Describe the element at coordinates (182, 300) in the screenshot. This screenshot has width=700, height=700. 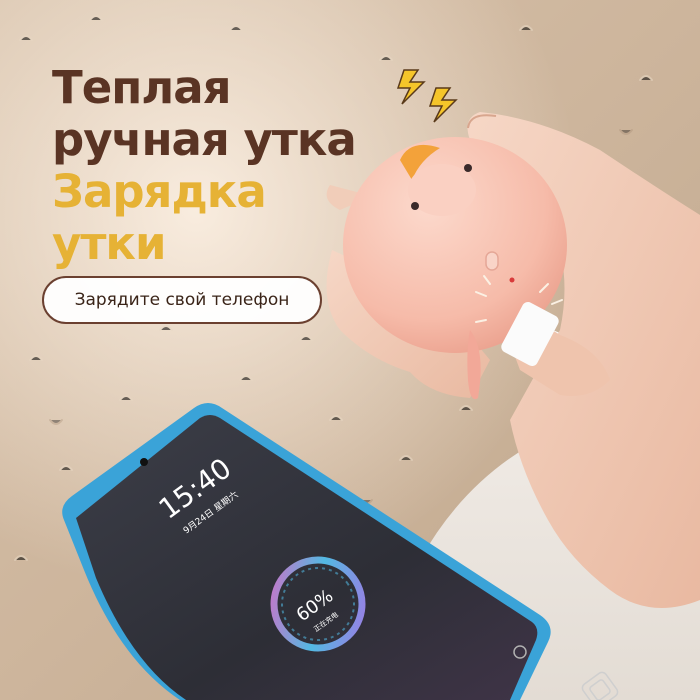
I see `cta-pill: Зарядите свой телефон` at that location.